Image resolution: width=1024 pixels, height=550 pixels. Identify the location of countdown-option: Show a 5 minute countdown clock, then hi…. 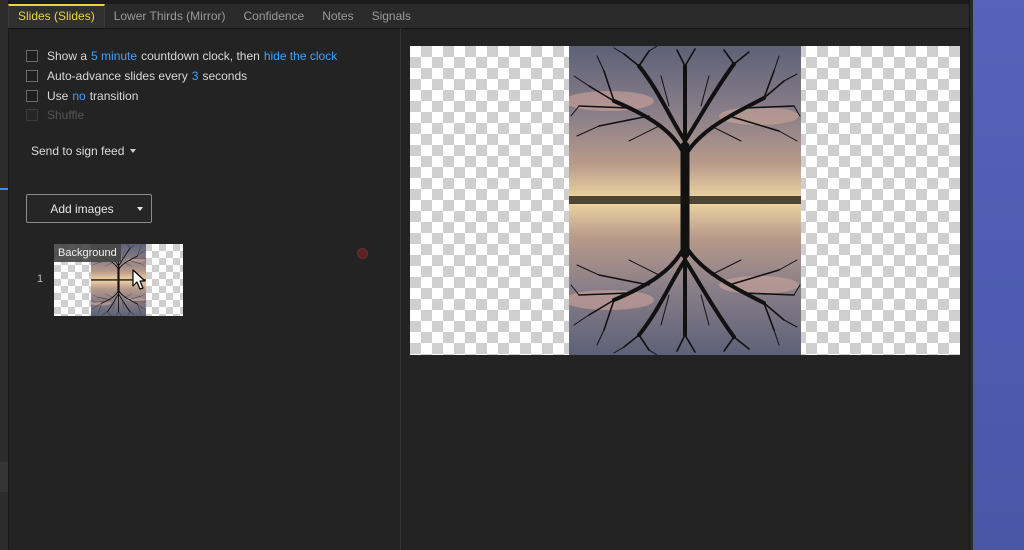
(181, 56).